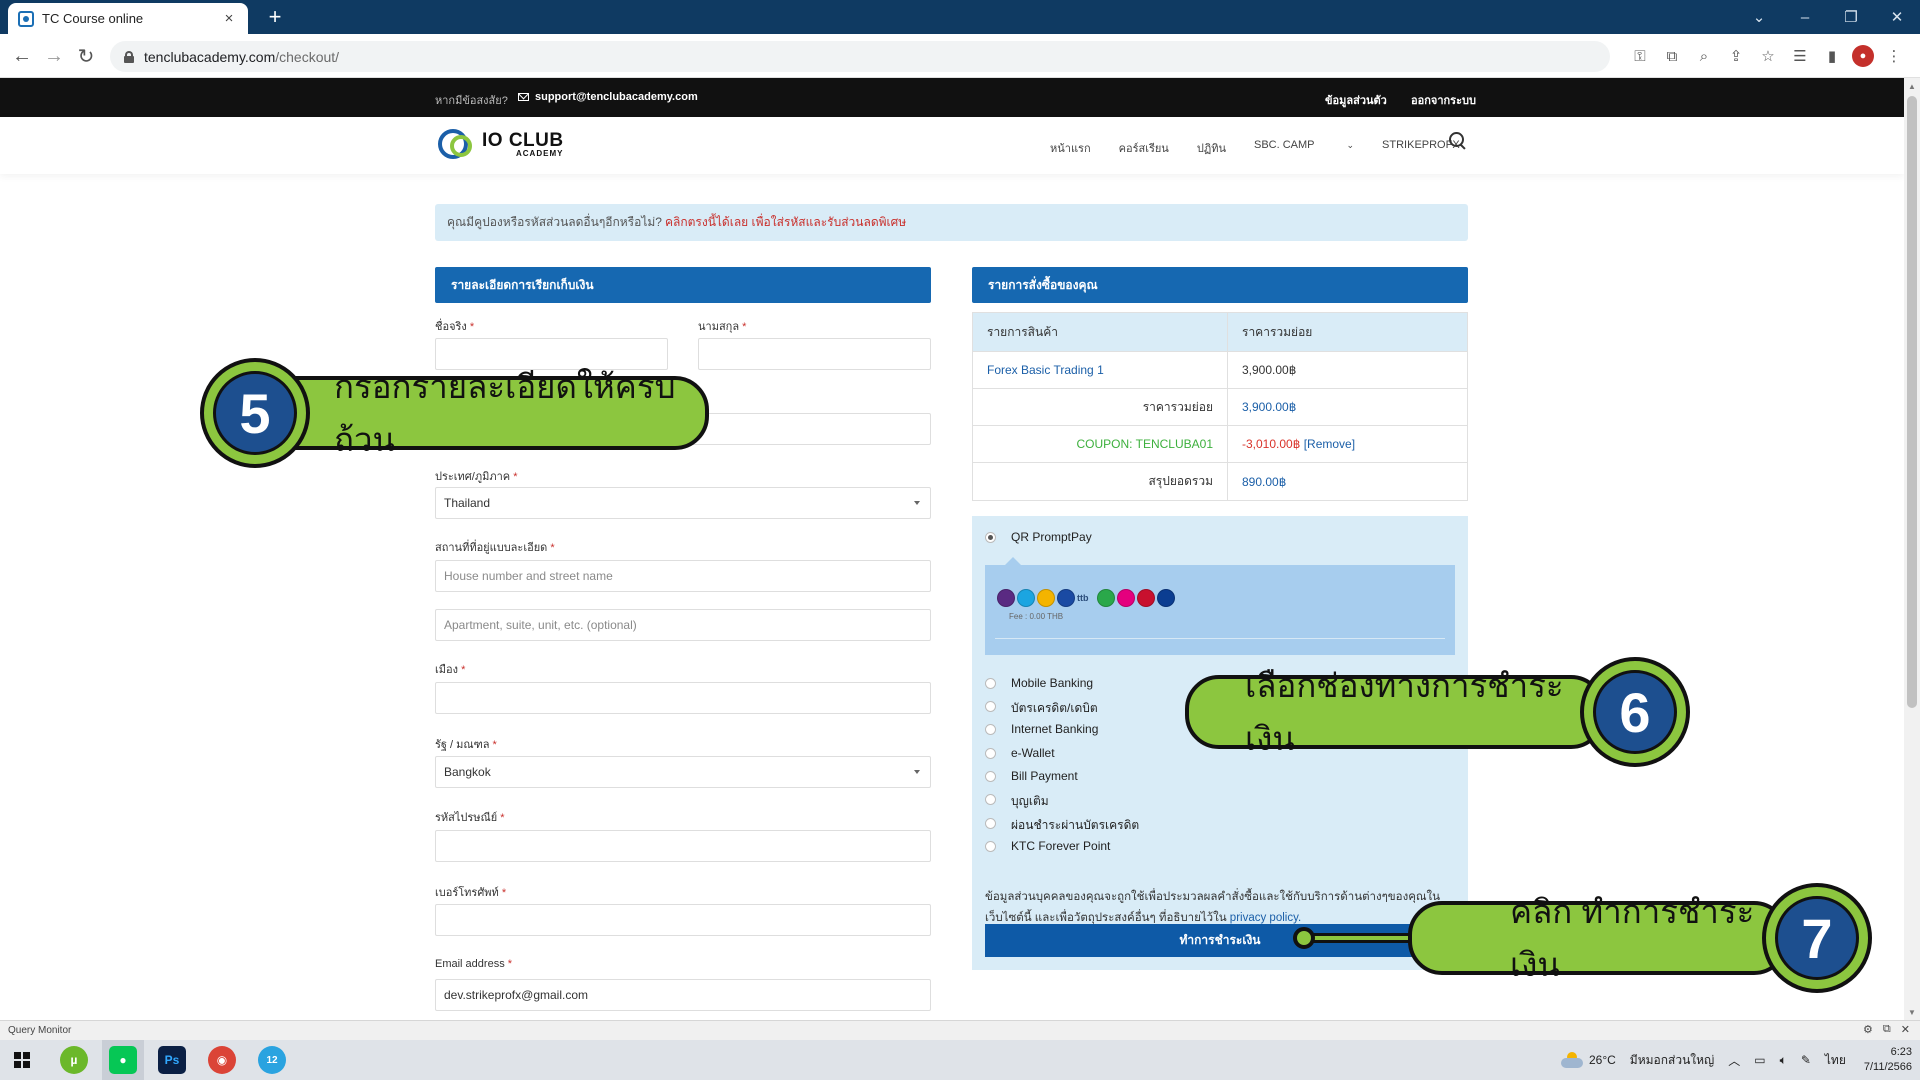 This screenshot has width=1920, height=1080. I want to click on browser-tab: TC Course online ×, so click(128, 18).